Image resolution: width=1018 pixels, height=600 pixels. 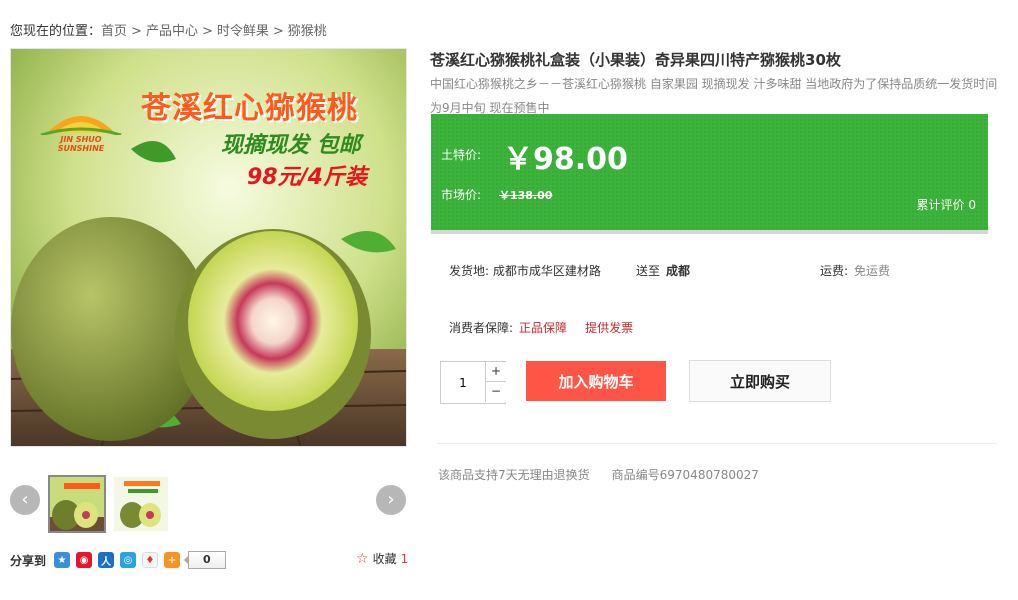 I want to click on qq-icon: ♦, so click(x=150, y=560).